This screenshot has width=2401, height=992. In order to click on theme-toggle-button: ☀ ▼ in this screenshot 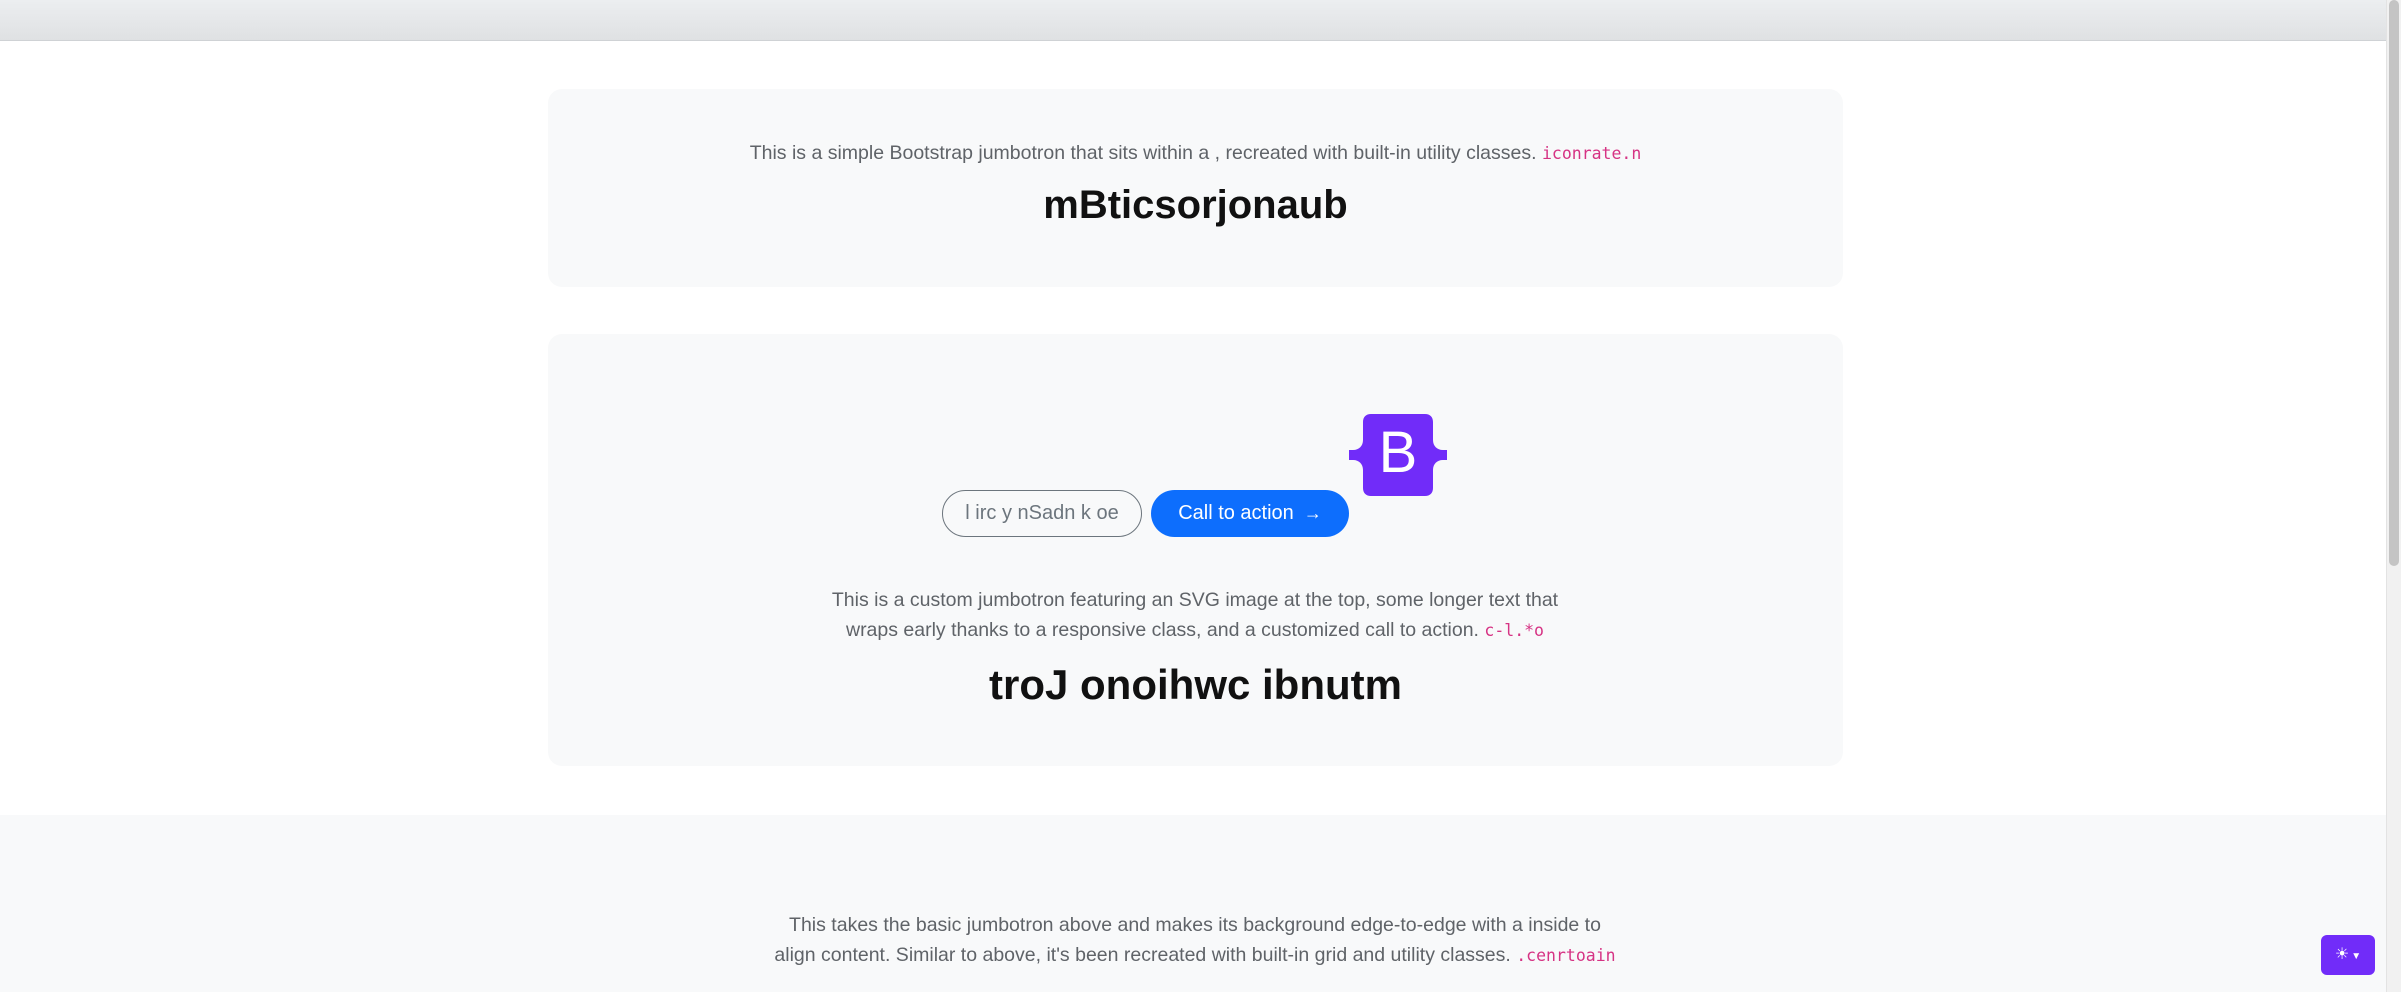, I will do `click(2348, 955)`.